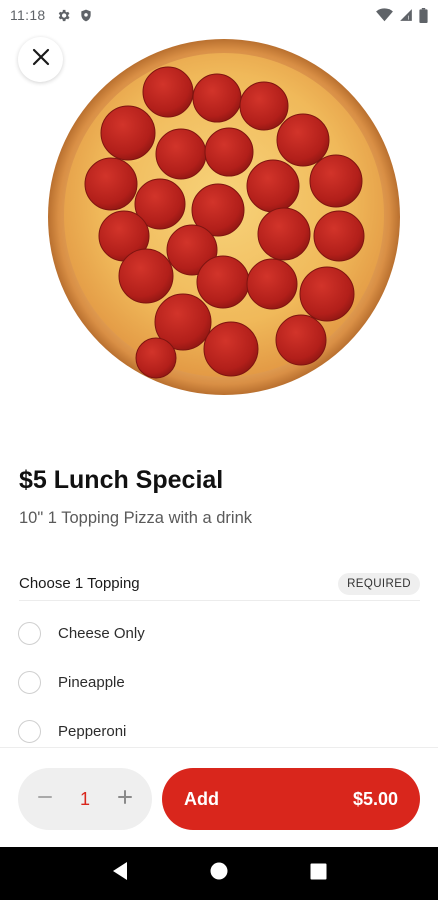 This screenshot has height=900, width=438. I want to click on status-right-icons, so click(402, 15).